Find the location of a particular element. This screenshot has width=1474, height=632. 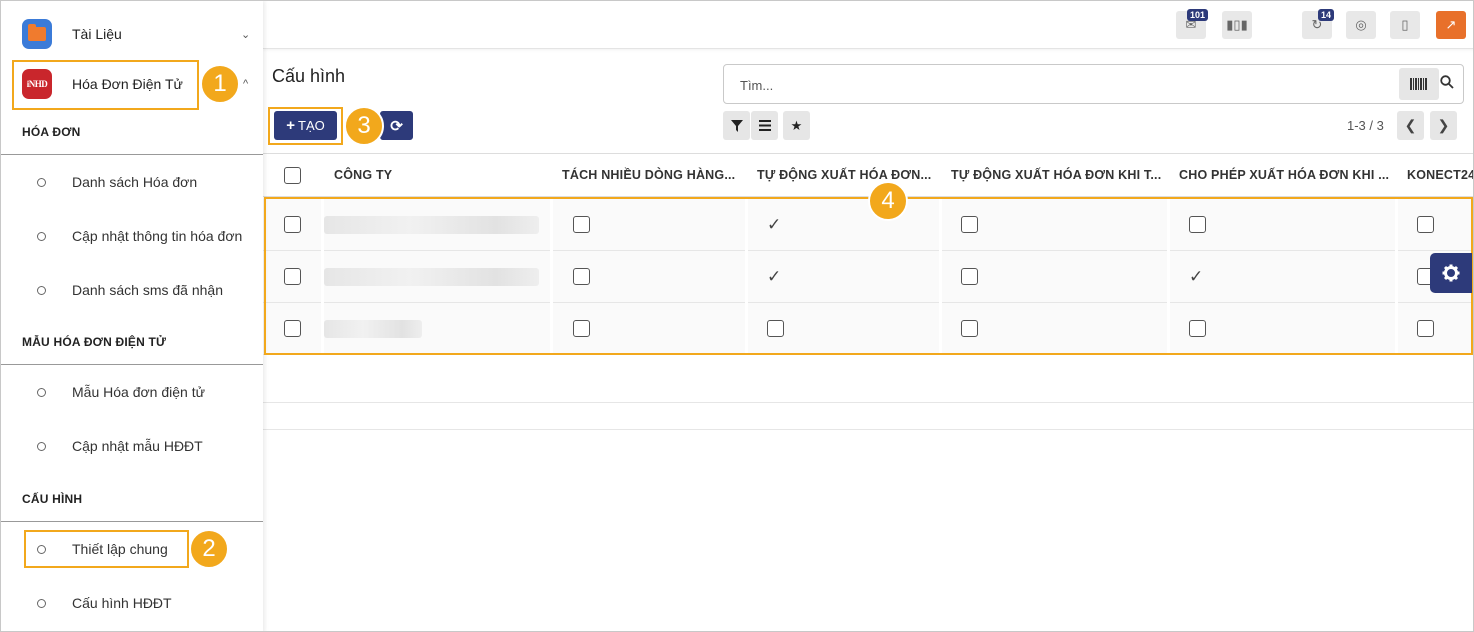

refresh-icon: ⟳ is located at coordinates (396, 126).